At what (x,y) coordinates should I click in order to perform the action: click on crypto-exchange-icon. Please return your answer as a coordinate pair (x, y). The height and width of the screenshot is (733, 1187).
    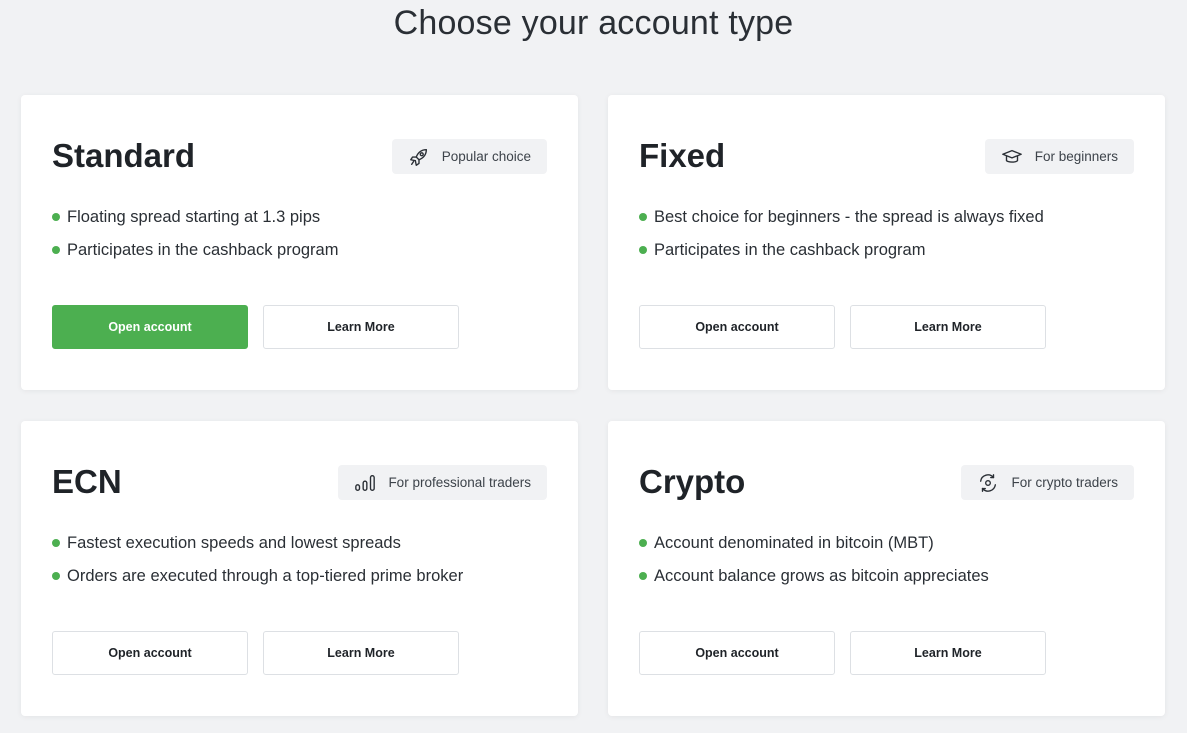
    Looking at the image, I should click on (988, 483).